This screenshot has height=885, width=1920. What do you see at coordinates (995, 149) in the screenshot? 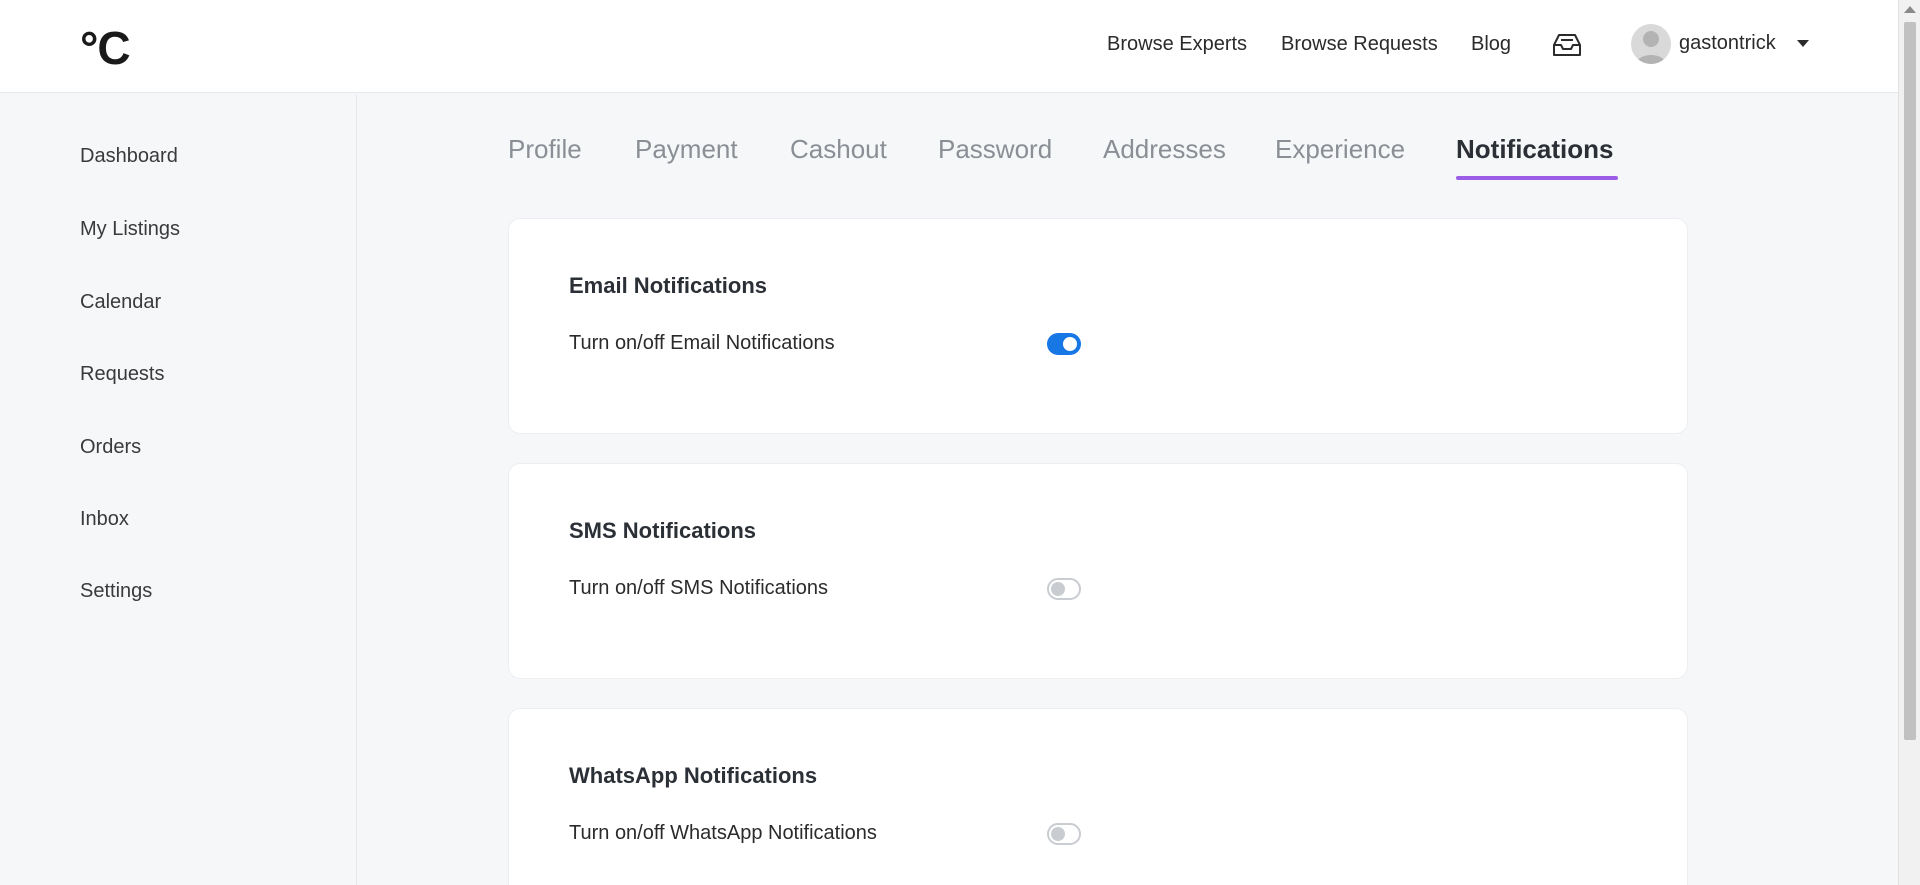
I see `tab-password: Password` at bounding box center [995, 149].